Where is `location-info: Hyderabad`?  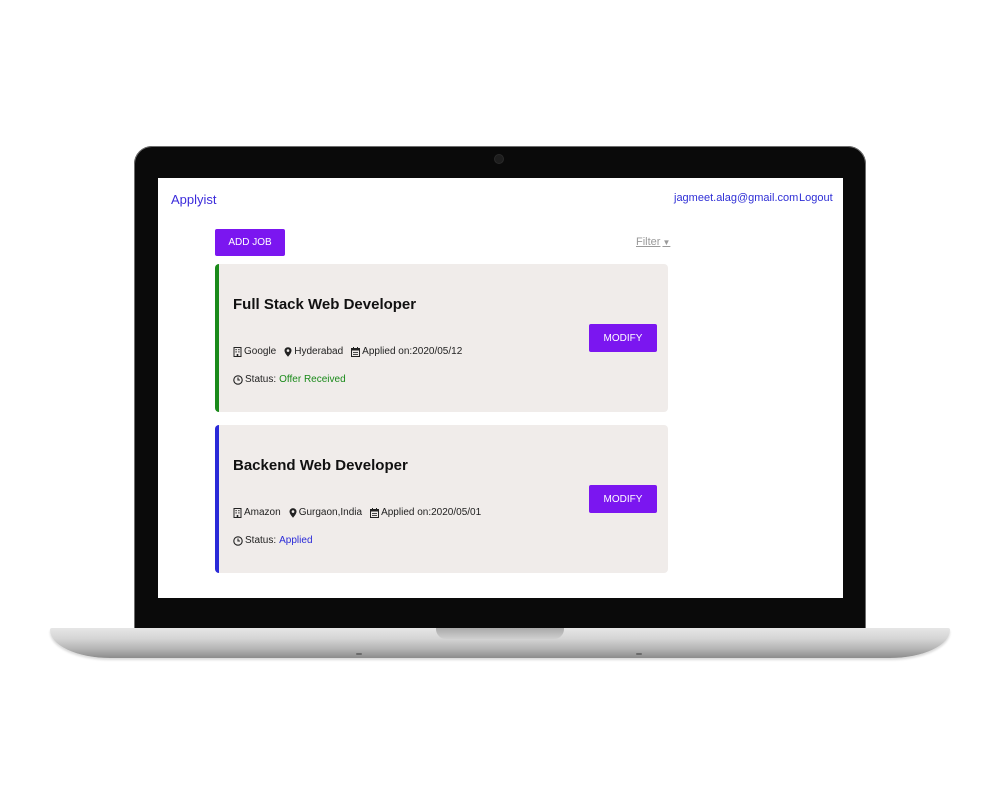 location-info: Hyderabad is located at coordinates (313, 351).